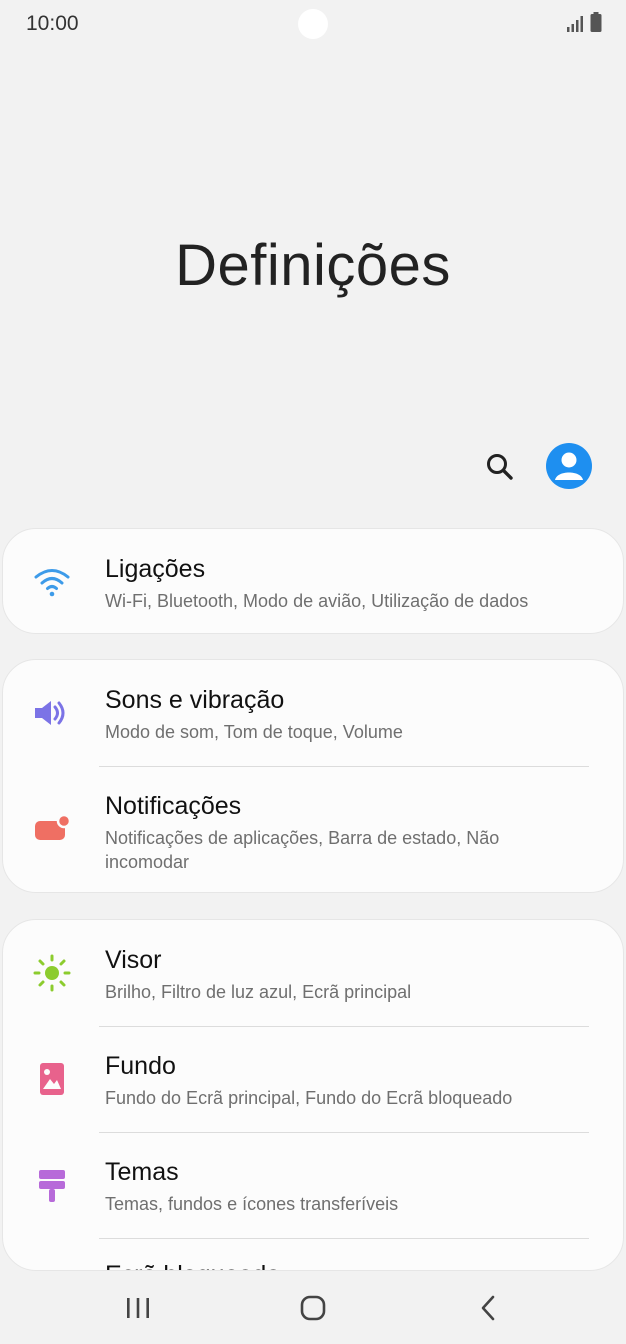  I want to click on battery-icon, so click(596, 22).